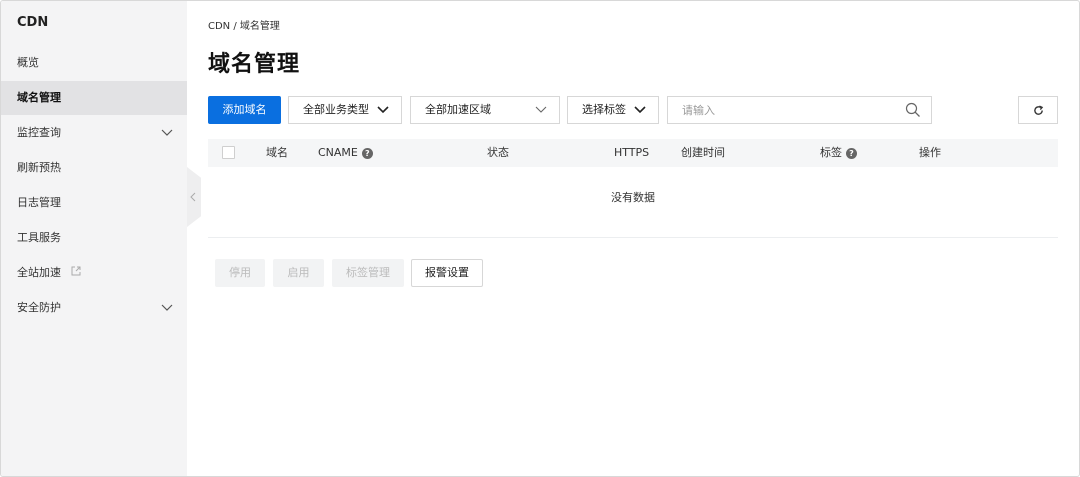  Describe the element at coordinates (39, 97) in the screenshot. I see `sidebar-item-label: 域名管理` at that location.